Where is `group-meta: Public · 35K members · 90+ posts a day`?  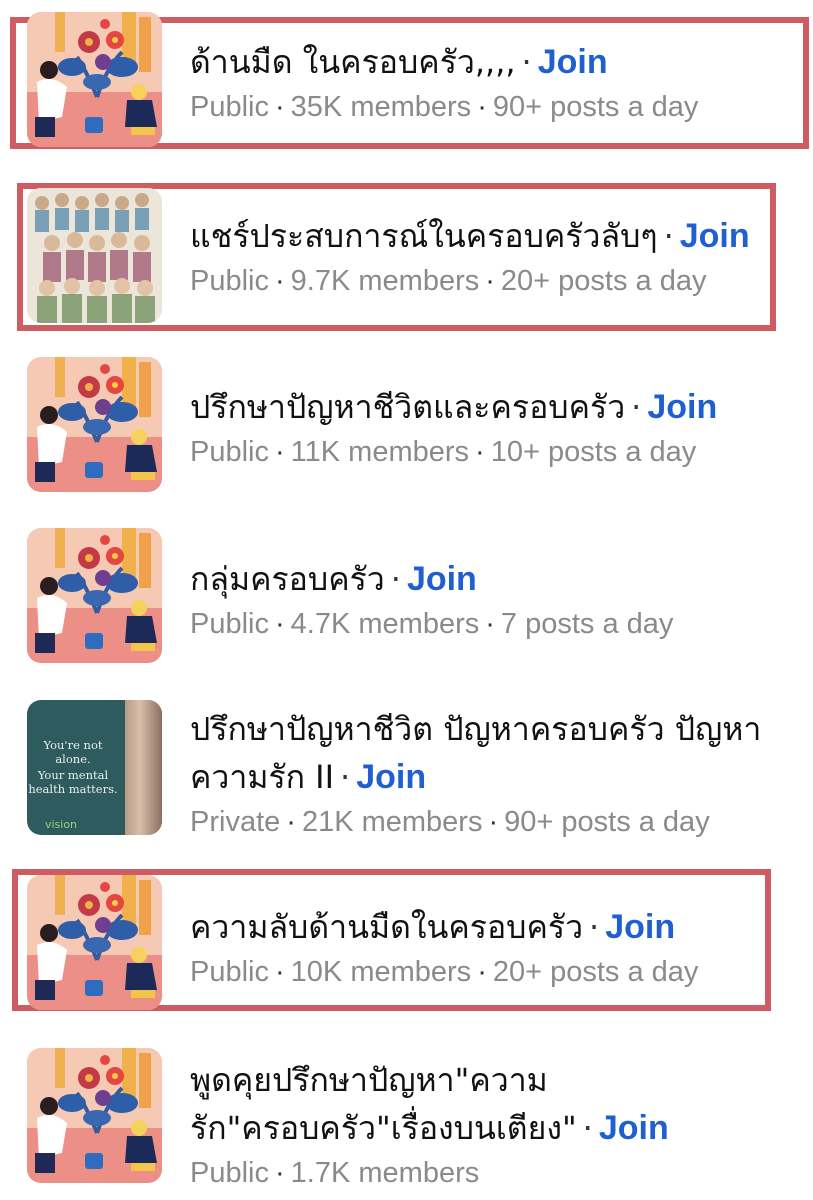 group-meta: Public · 35K members · 90+ posts a day is located at coordinates (444, 107).